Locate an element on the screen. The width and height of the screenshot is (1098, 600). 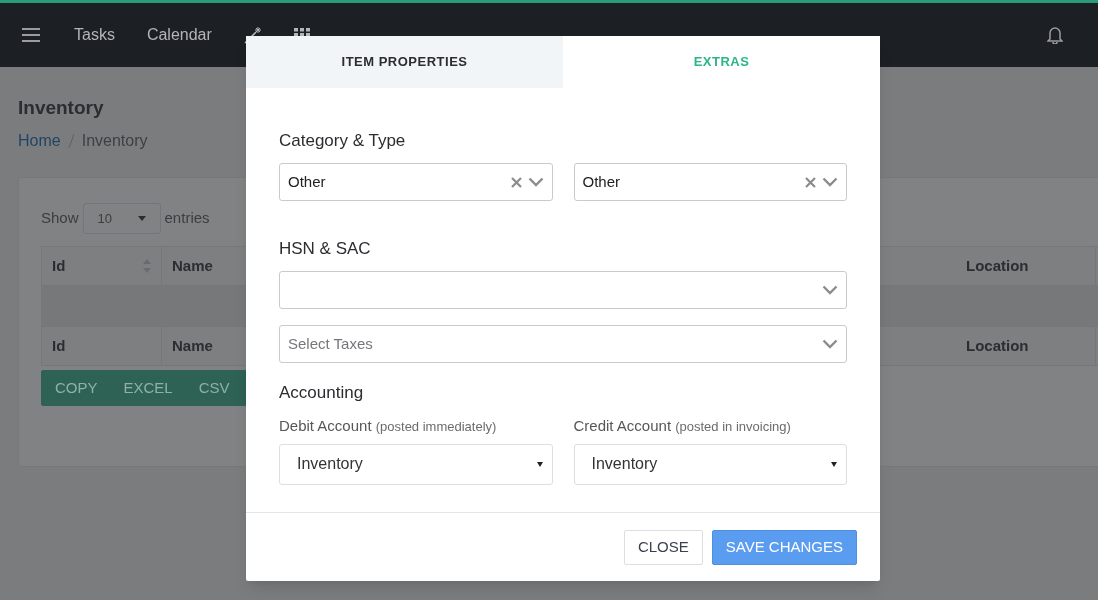
section-heading: HSN & SAC is located at coordinates (325, 249).